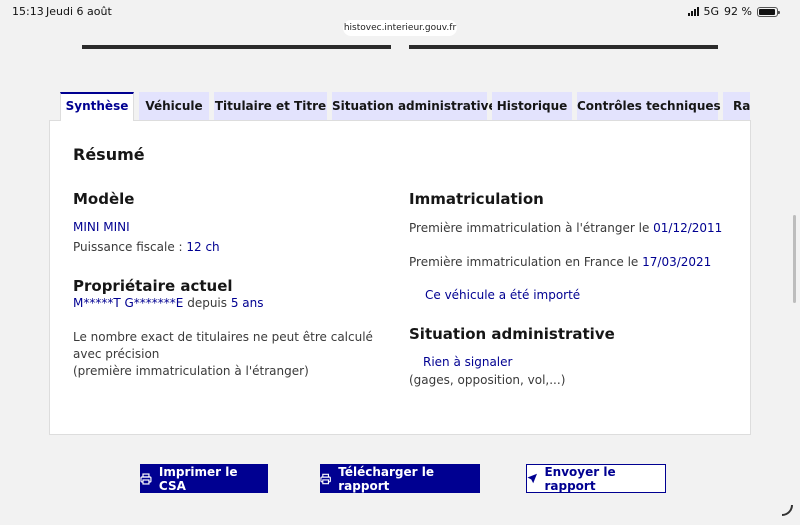  I want to click on tab-controles-techniques: Contrôles techniques, so click(649, 106).